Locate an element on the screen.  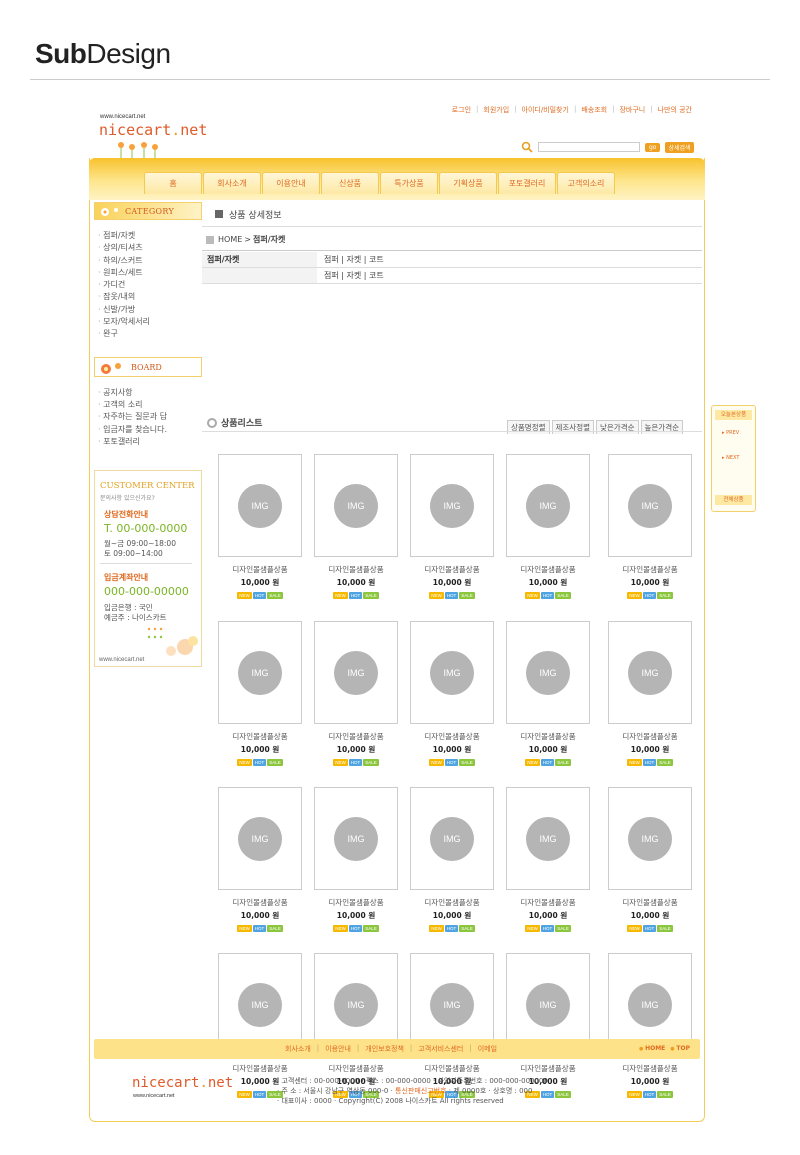
category-item: 모자/악세서리 is located at coordinates (150, 322).